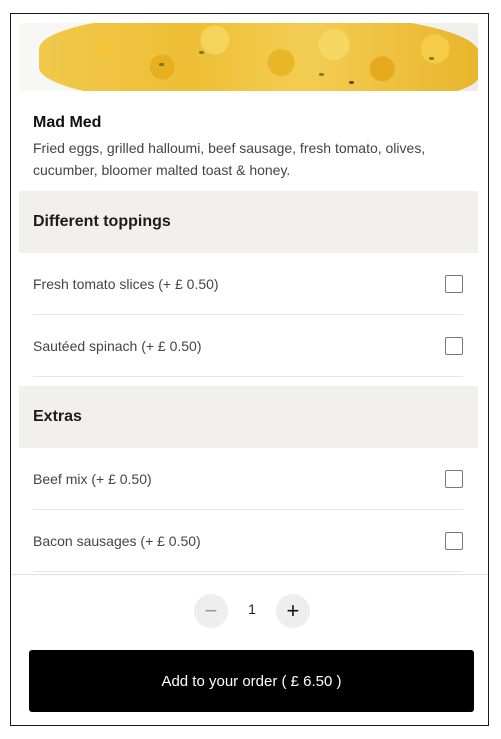  What do you see at coordinates (292, 611) in the screenshot?
I see `plus-icon: +` at bounding box center [292, 611].